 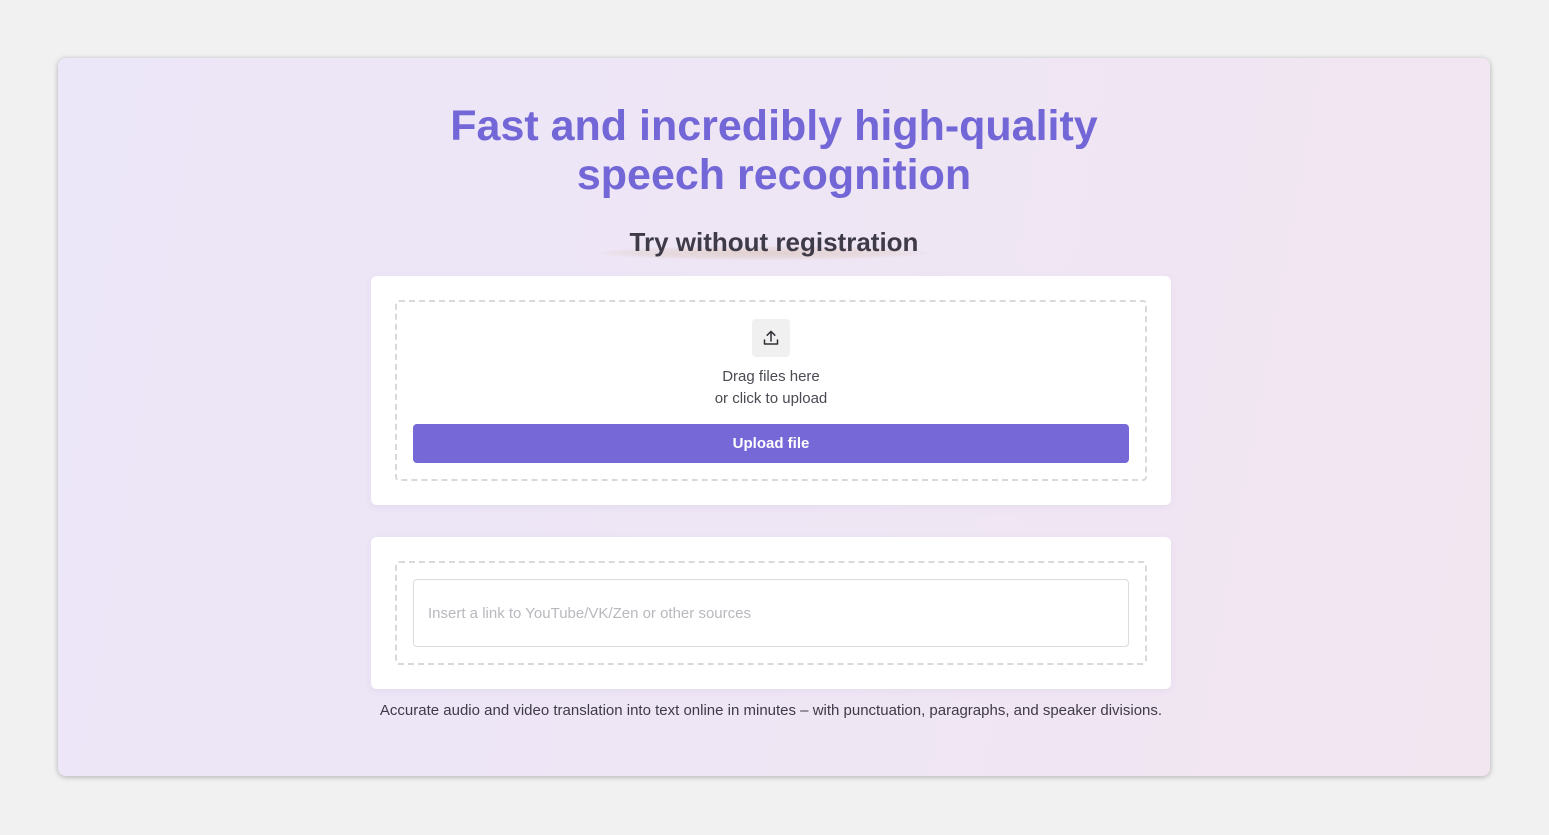 I want to click on upload-icon, so click(x=771, y=338).